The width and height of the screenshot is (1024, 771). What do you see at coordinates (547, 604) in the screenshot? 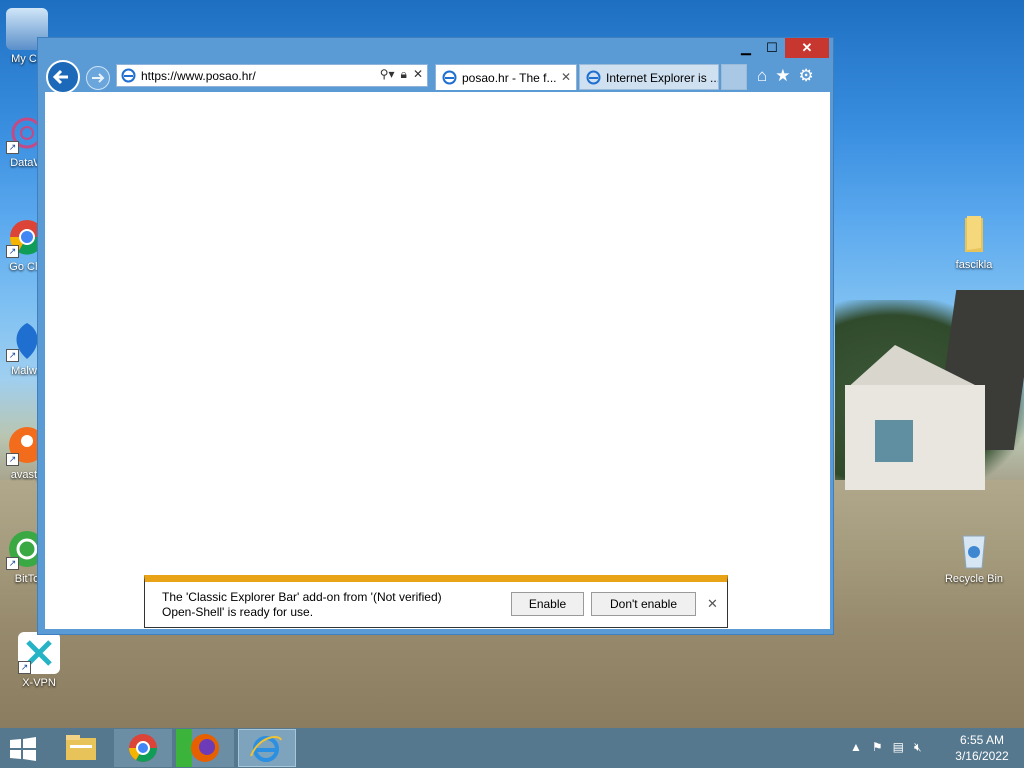
I see `enable-button: Enable` at bounding box center [547, 604].